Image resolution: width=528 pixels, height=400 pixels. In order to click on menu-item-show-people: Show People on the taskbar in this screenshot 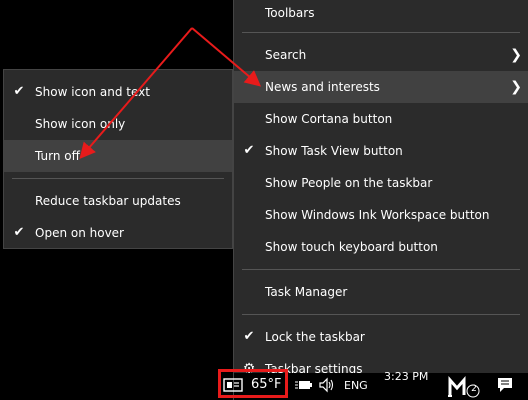, I will do `click(381, 183)`.